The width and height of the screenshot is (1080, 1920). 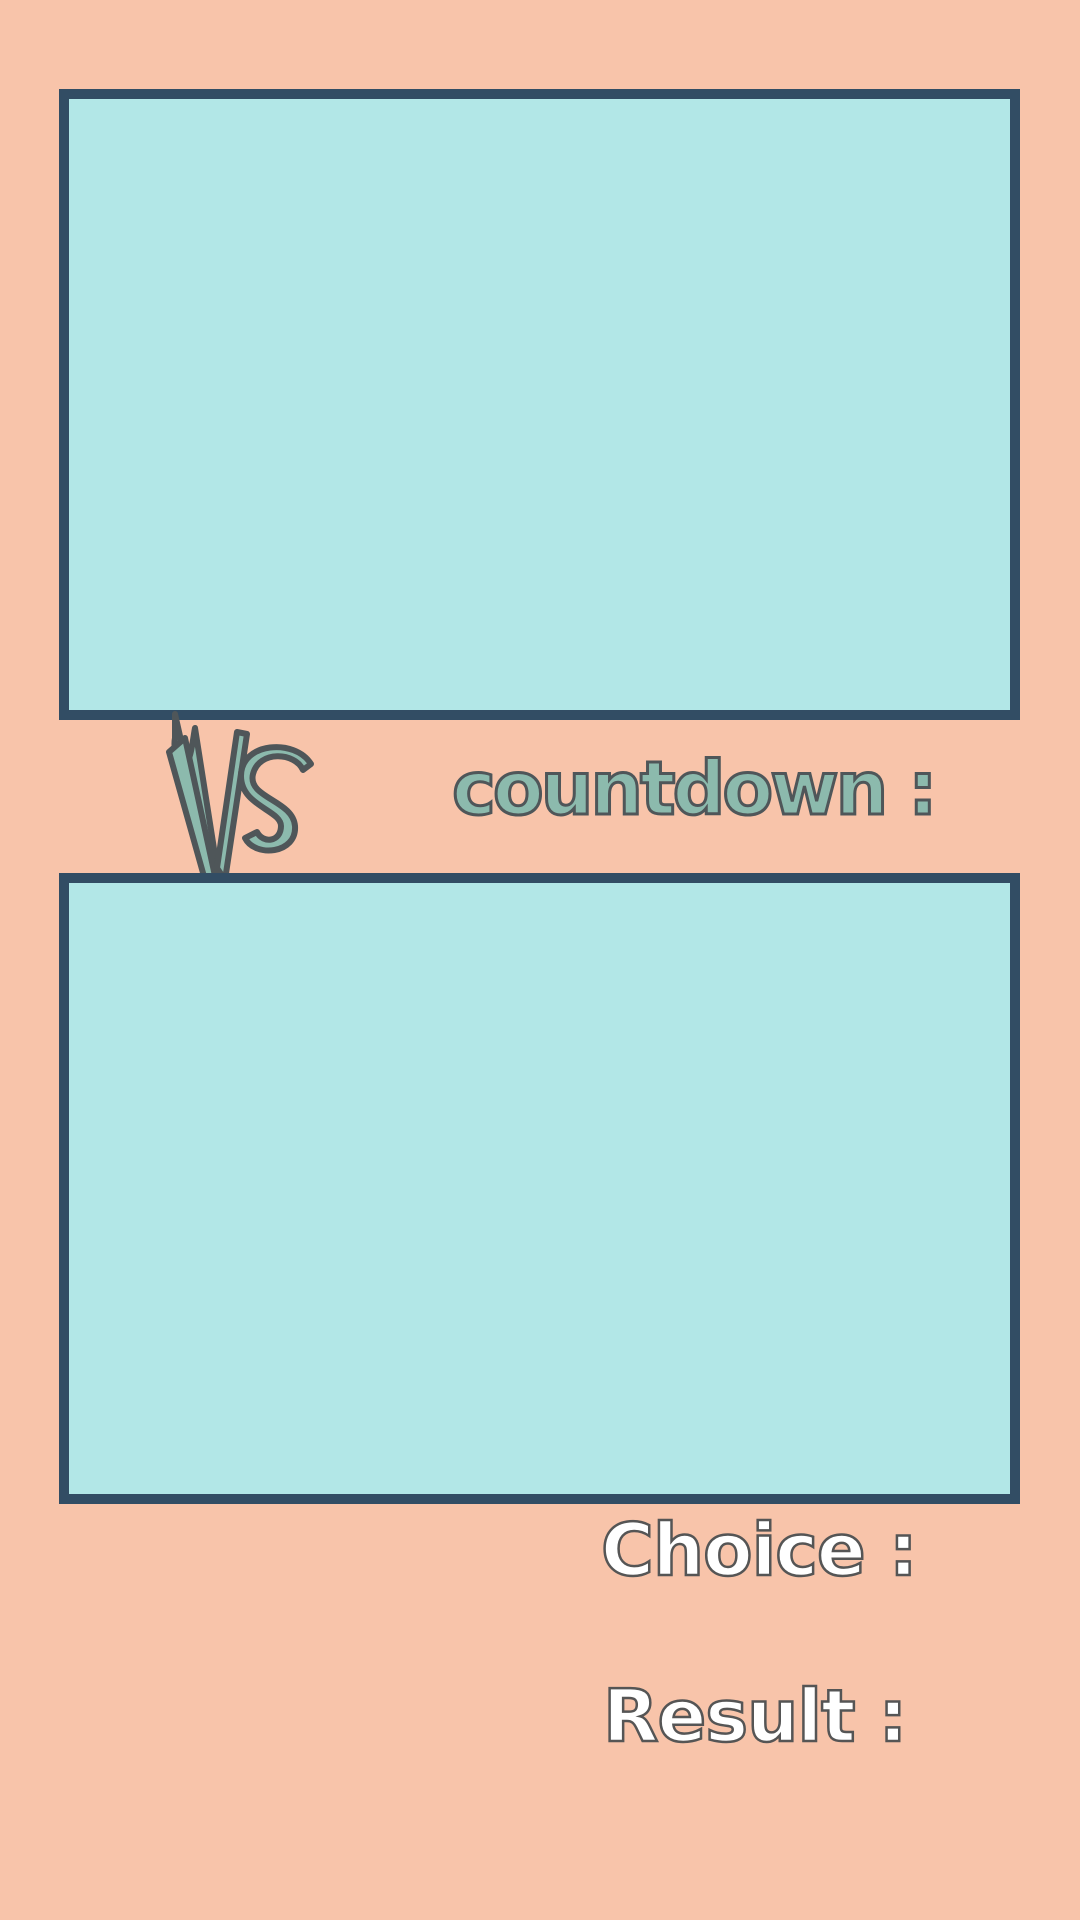 What do you see at coordinates (276, 799) in the screenshot?
I see `vs-letter-s` at bounding box center [276, 799].